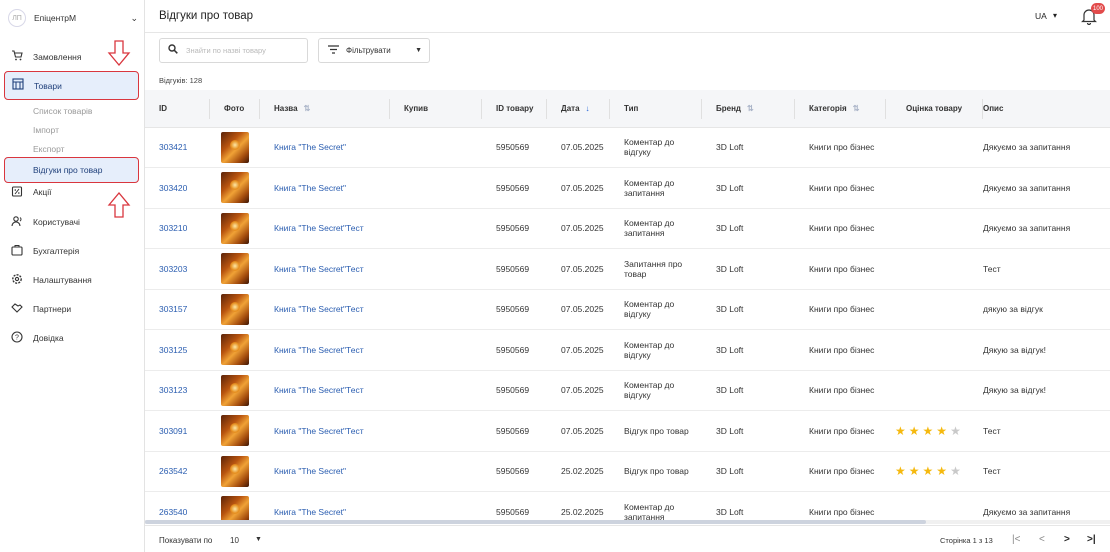  Describe the element at coordinates (177, 109) in the screenshot. I see `col-header-id: ID` at that location.